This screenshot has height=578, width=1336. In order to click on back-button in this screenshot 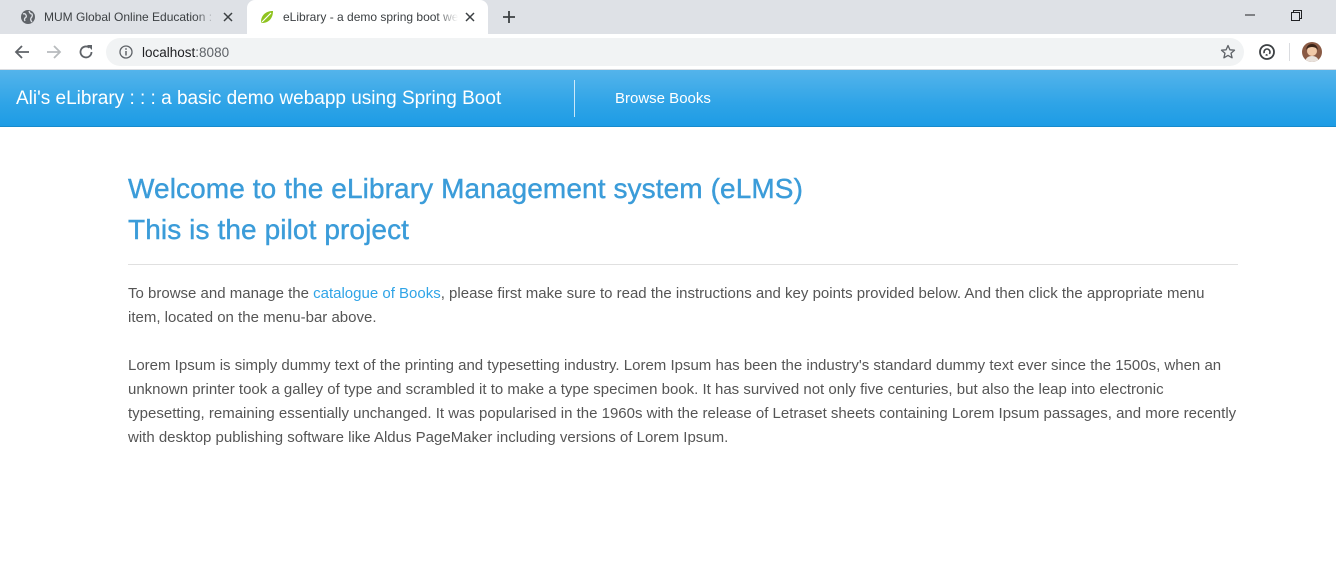, I will do `click(22, 52)`.